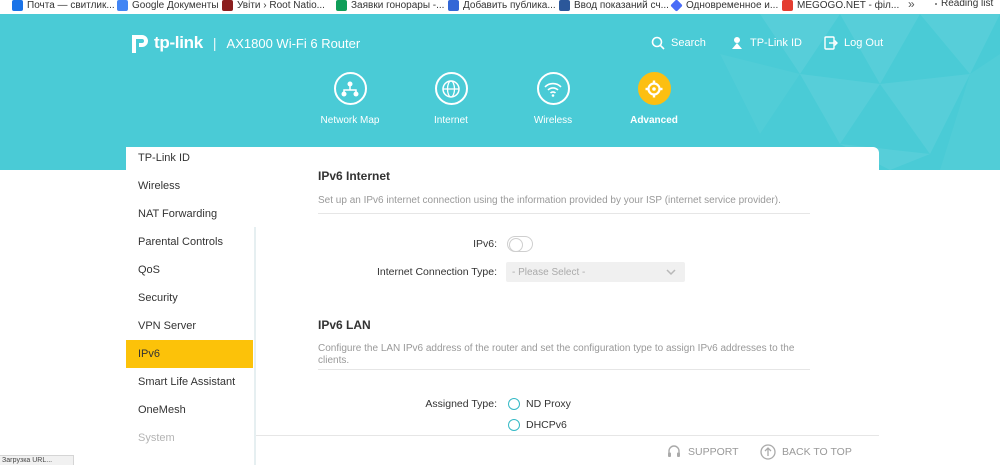 This screenshot has width=1000, height=465. I want to click on back-to-top-label: BACK TO TOP, so click(817, 452).